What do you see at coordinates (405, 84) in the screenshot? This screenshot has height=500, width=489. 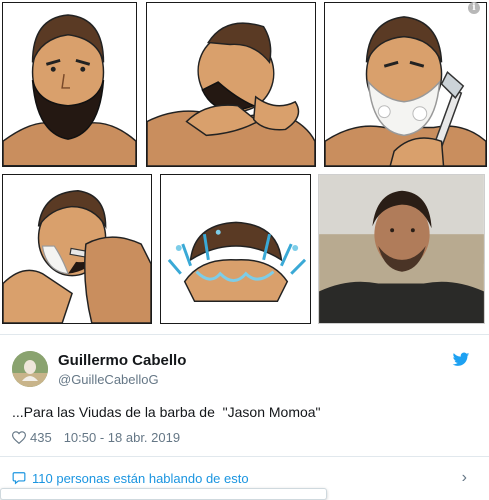 I see `panel-foam-and-razor` at bounding box center [405, 84].